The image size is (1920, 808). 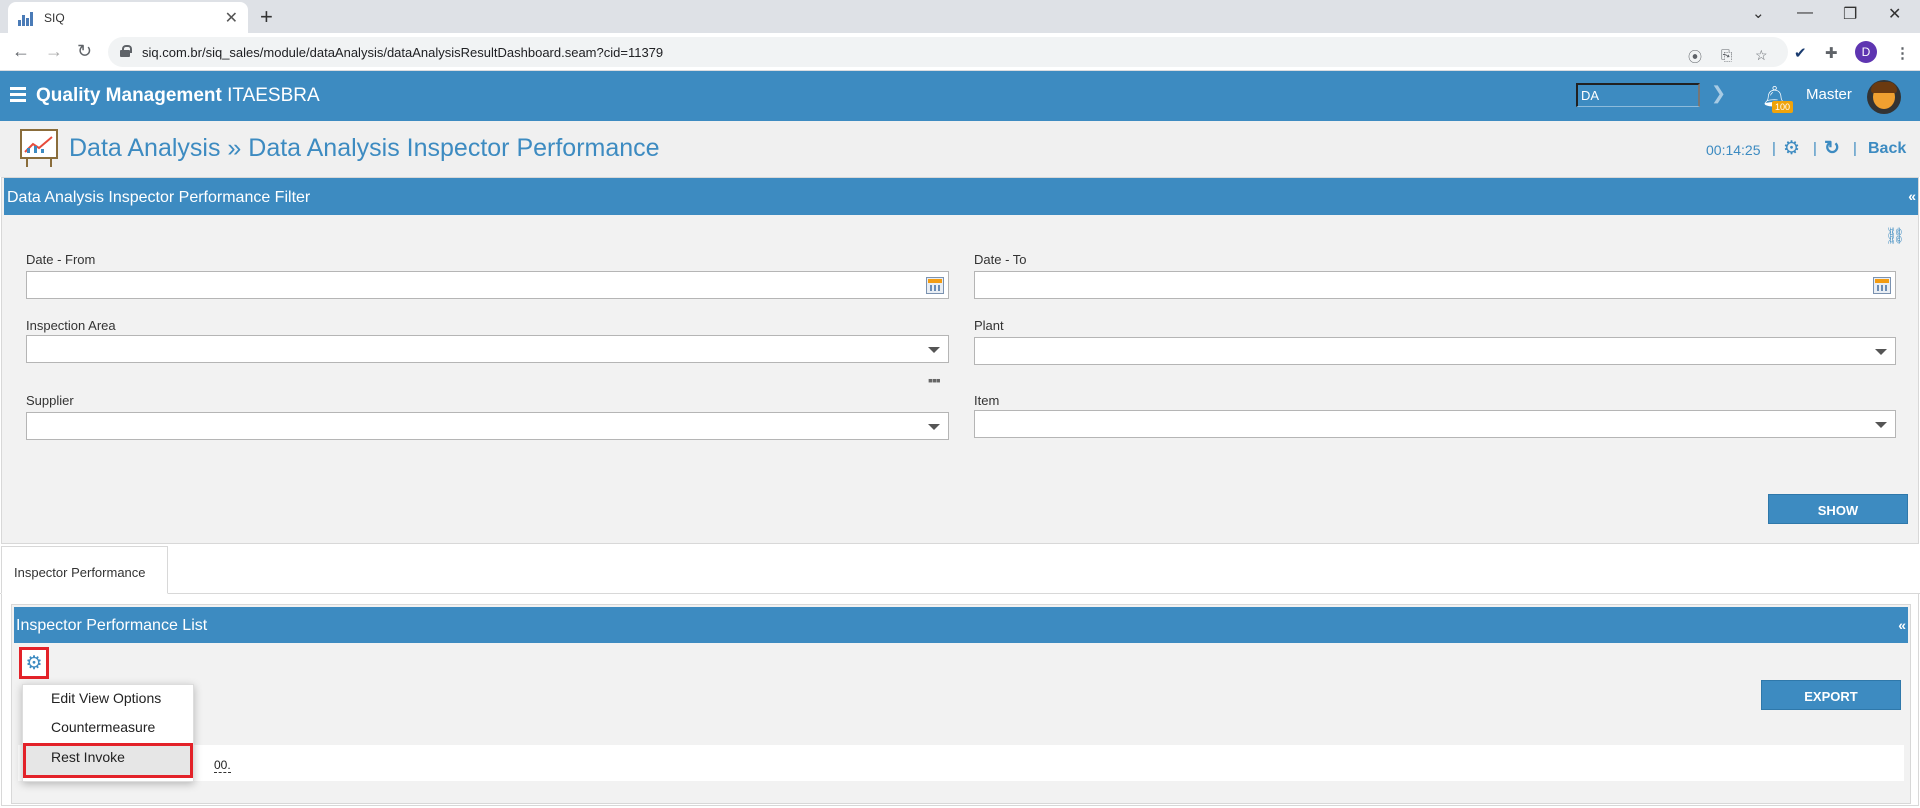 I want to click on inspection-area-label: Inspection Area, so click(x=71, y=325).